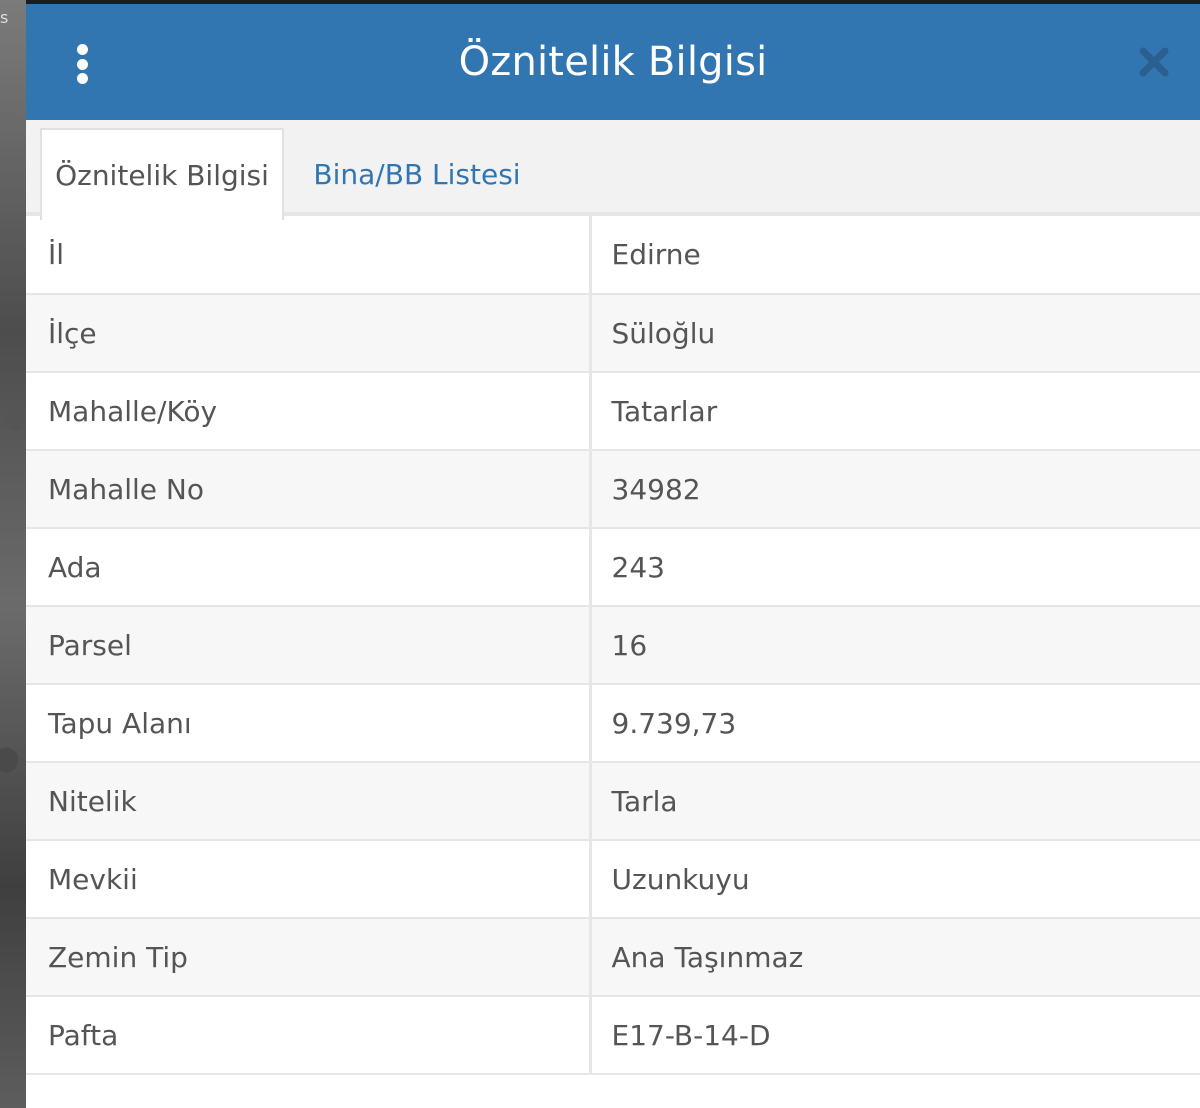 Image resolution: width=1200 pixels, height=1108 pixels. What do you see at coordinates (309, 1035) in the screenshot?
I see `attribute-key: Pafta` at bounding box center [309, 1035].